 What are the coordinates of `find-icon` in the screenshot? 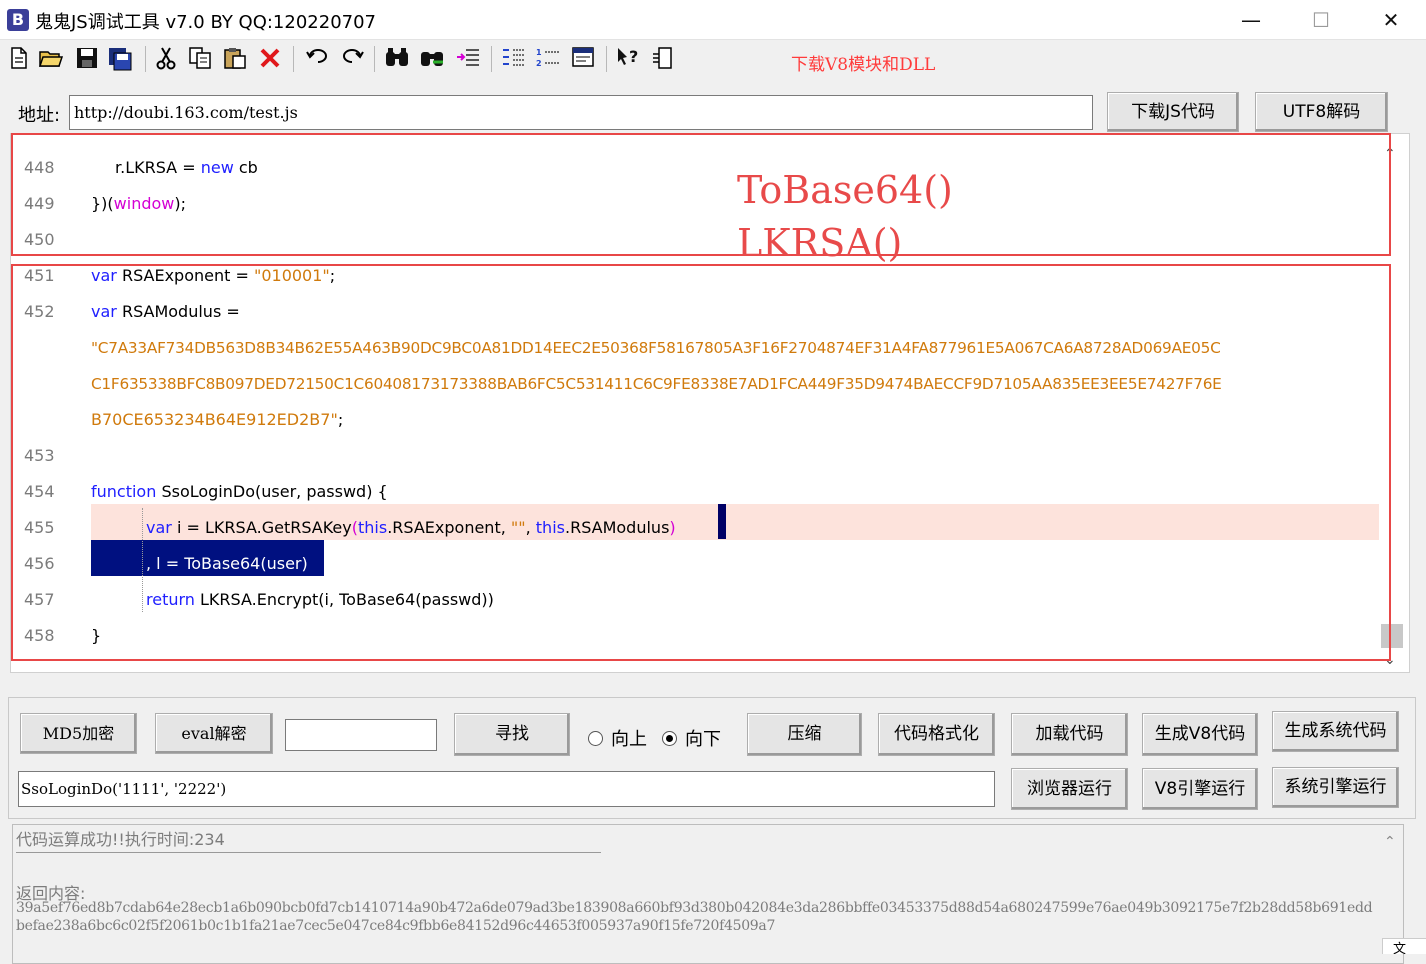 It's located at (397, 59).